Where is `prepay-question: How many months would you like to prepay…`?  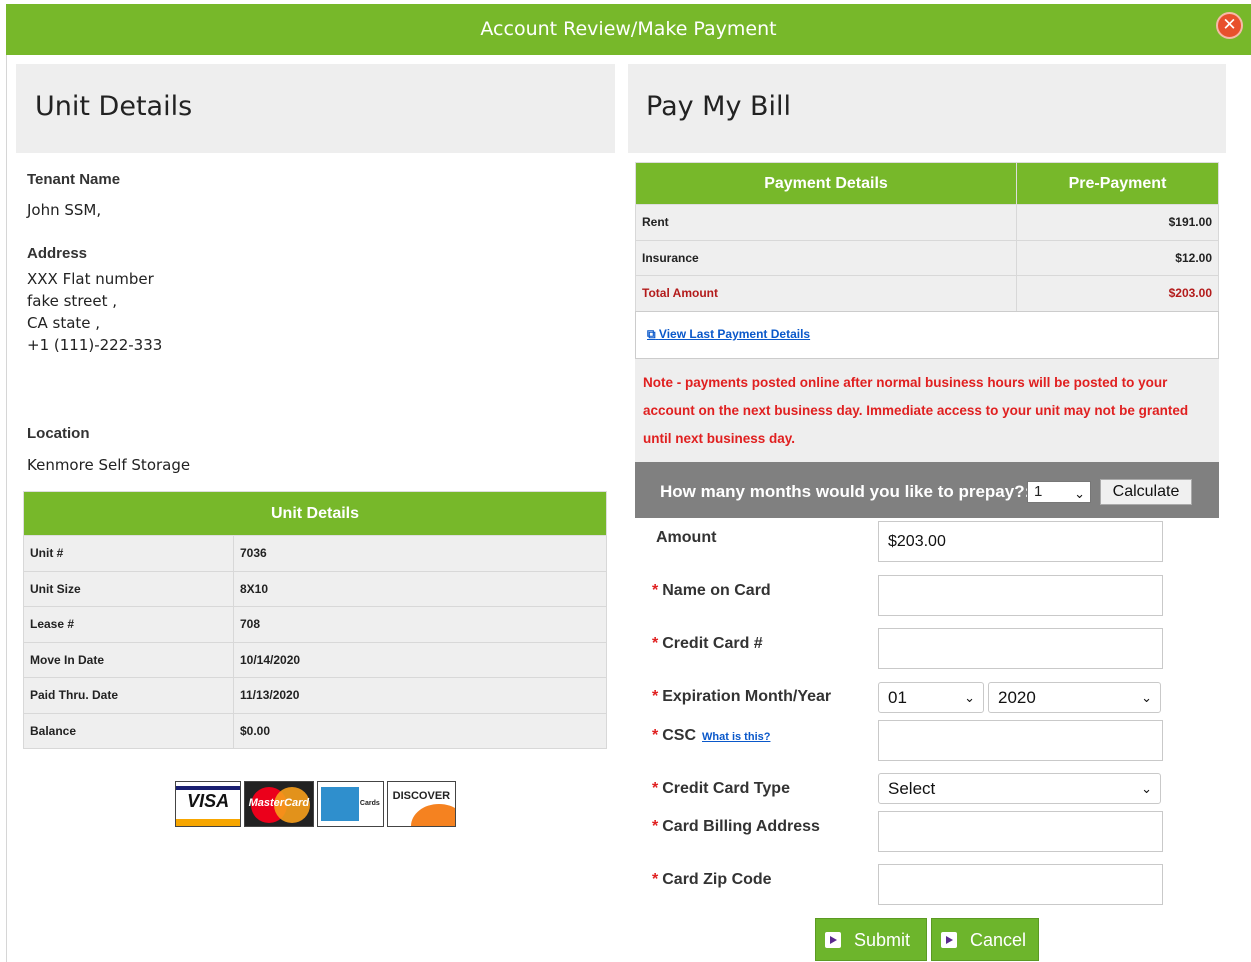 prepay-question: How many months would you like to prepay… is located at coordinates (845, 491).